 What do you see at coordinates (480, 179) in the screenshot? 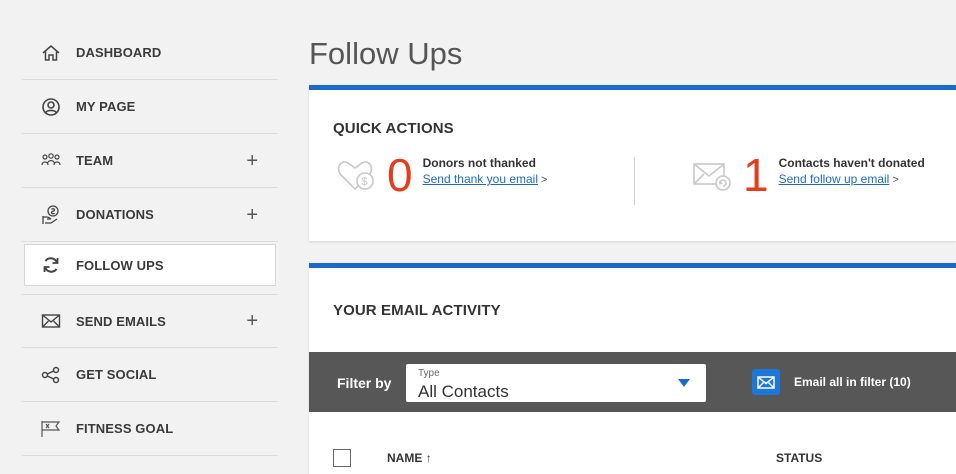
I see `send-thank-you-email-link: Send thank you email` at bounding box center [480, 179].